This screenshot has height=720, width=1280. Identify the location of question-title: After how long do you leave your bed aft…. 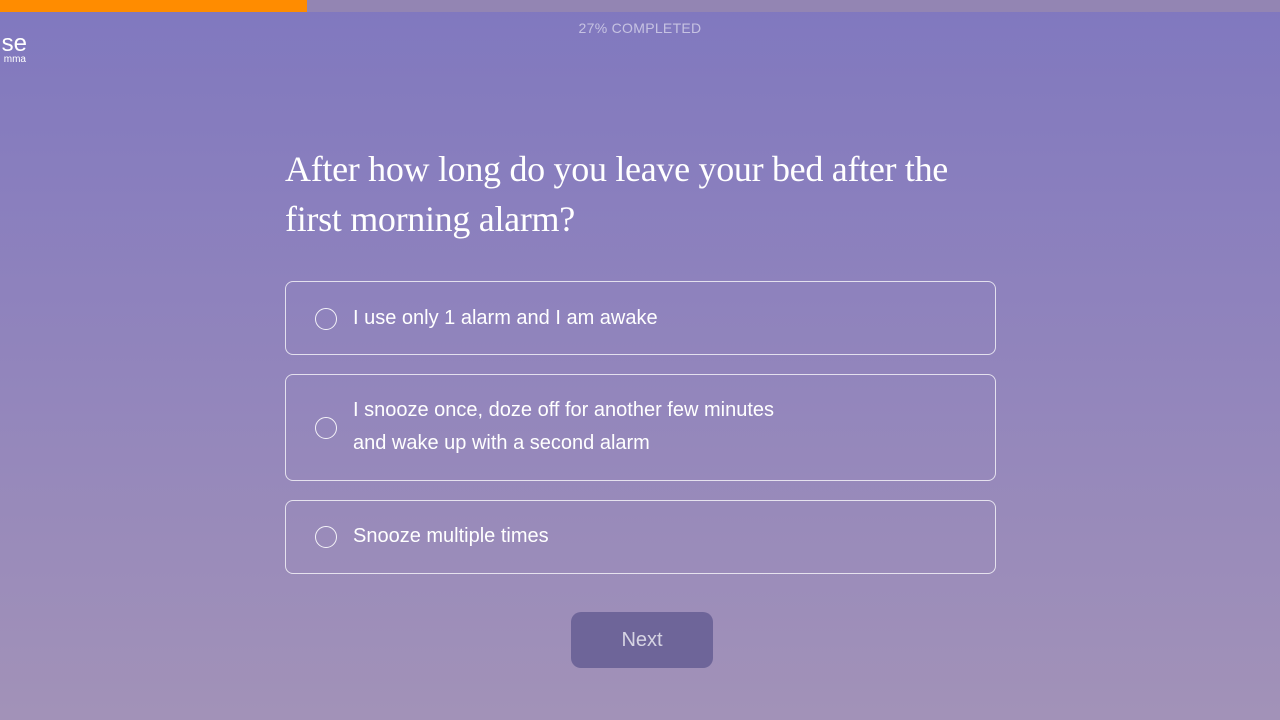
(616, 194).